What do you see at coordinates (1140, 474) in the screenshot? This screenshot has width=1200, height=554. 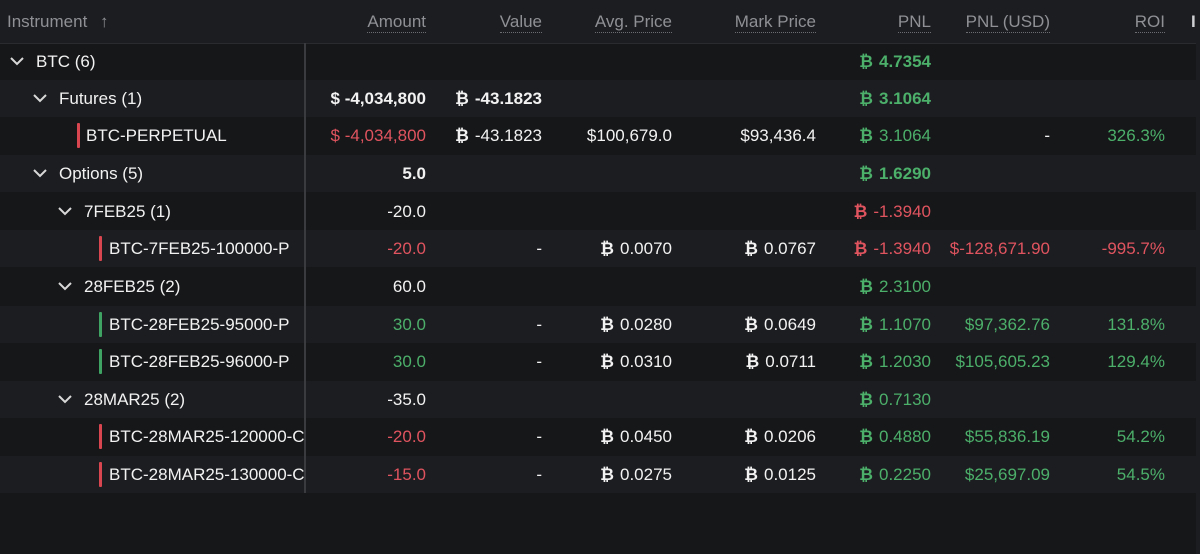 I see `roi-cell: 54.5%` at bounding box center [1140, 474].